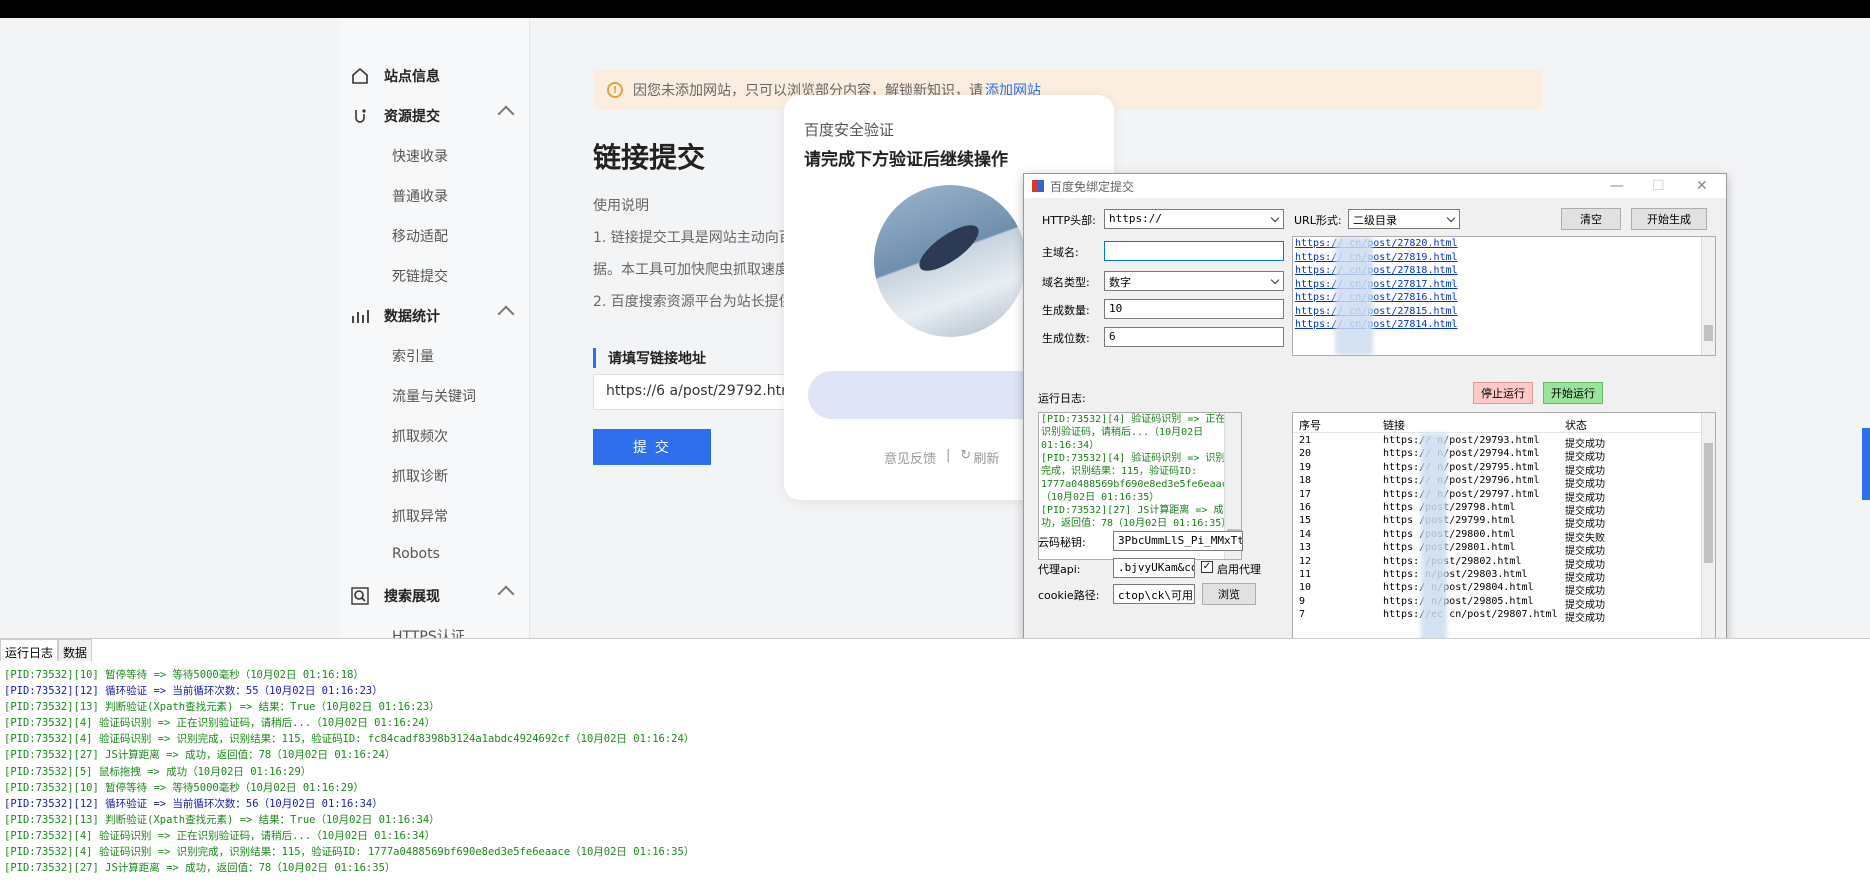 The image size is (1870, 890). Describe the element at coordinates (1503, 393) in the screenshot. I see `stop-run-button: 停止运行` at that location.